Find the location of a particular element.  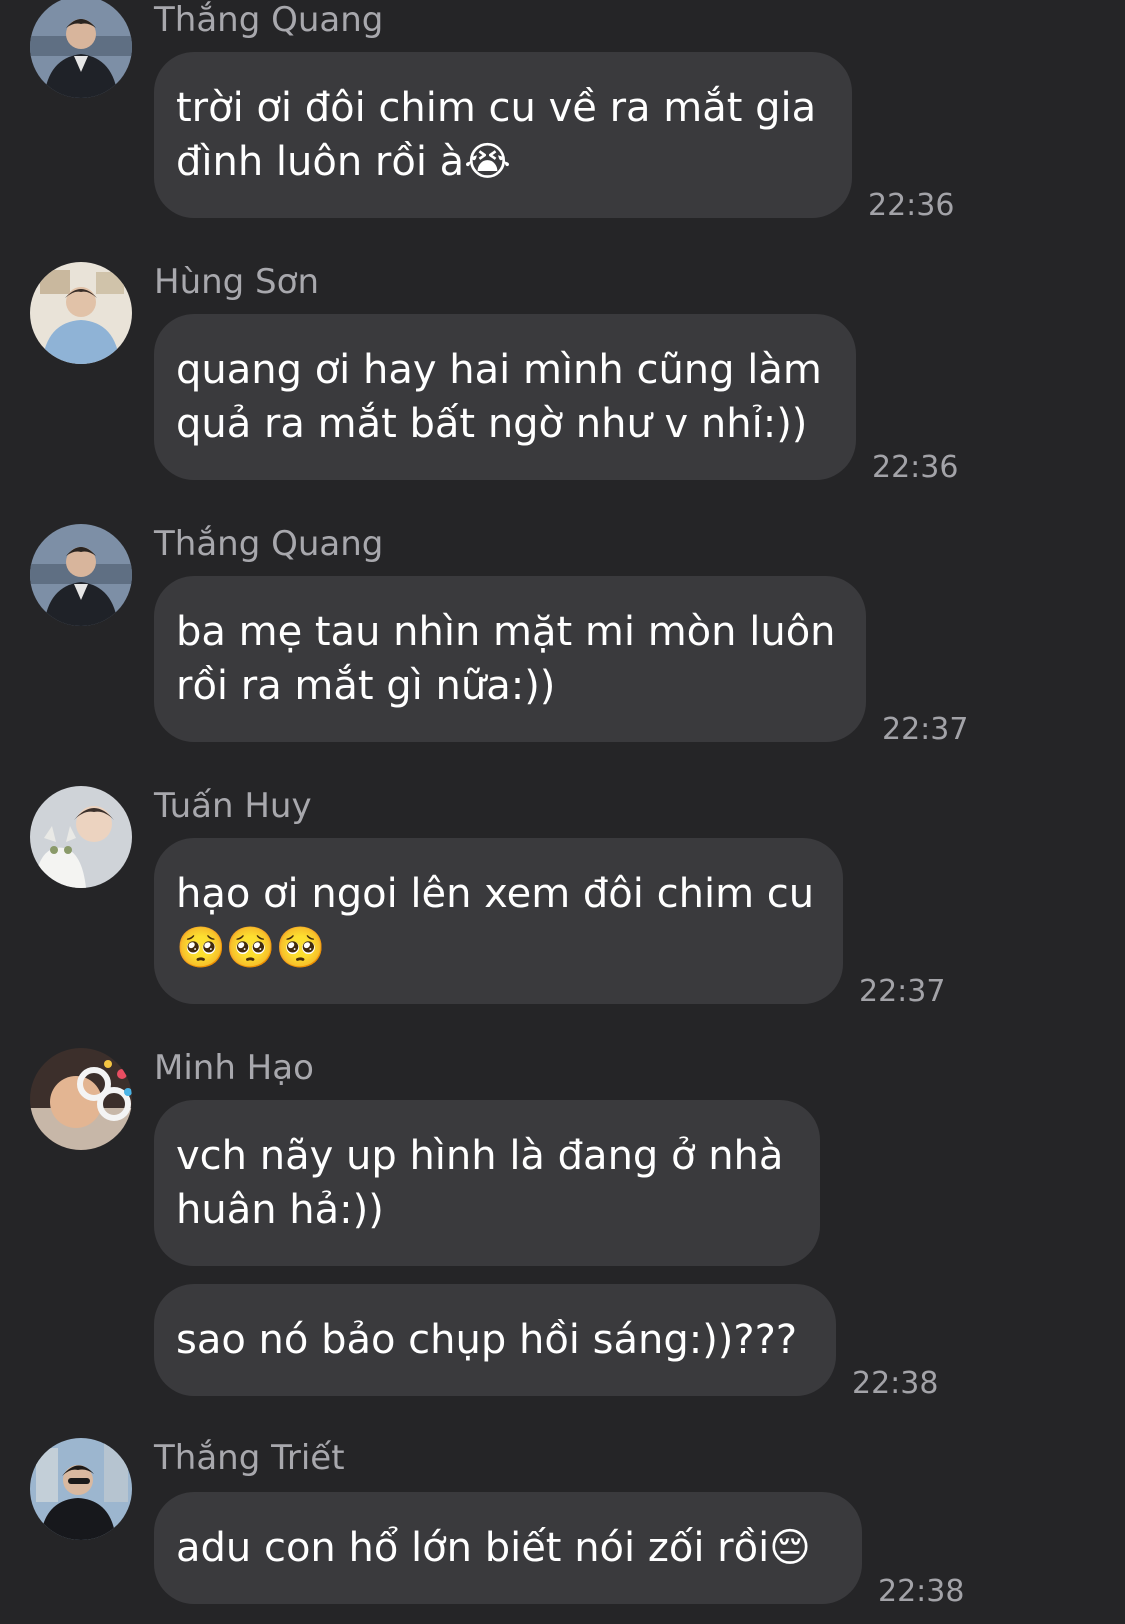

message-bubble: vch nãy up hình là đang ở nhà huân hả:)) is located at coordinates (487, 1183).